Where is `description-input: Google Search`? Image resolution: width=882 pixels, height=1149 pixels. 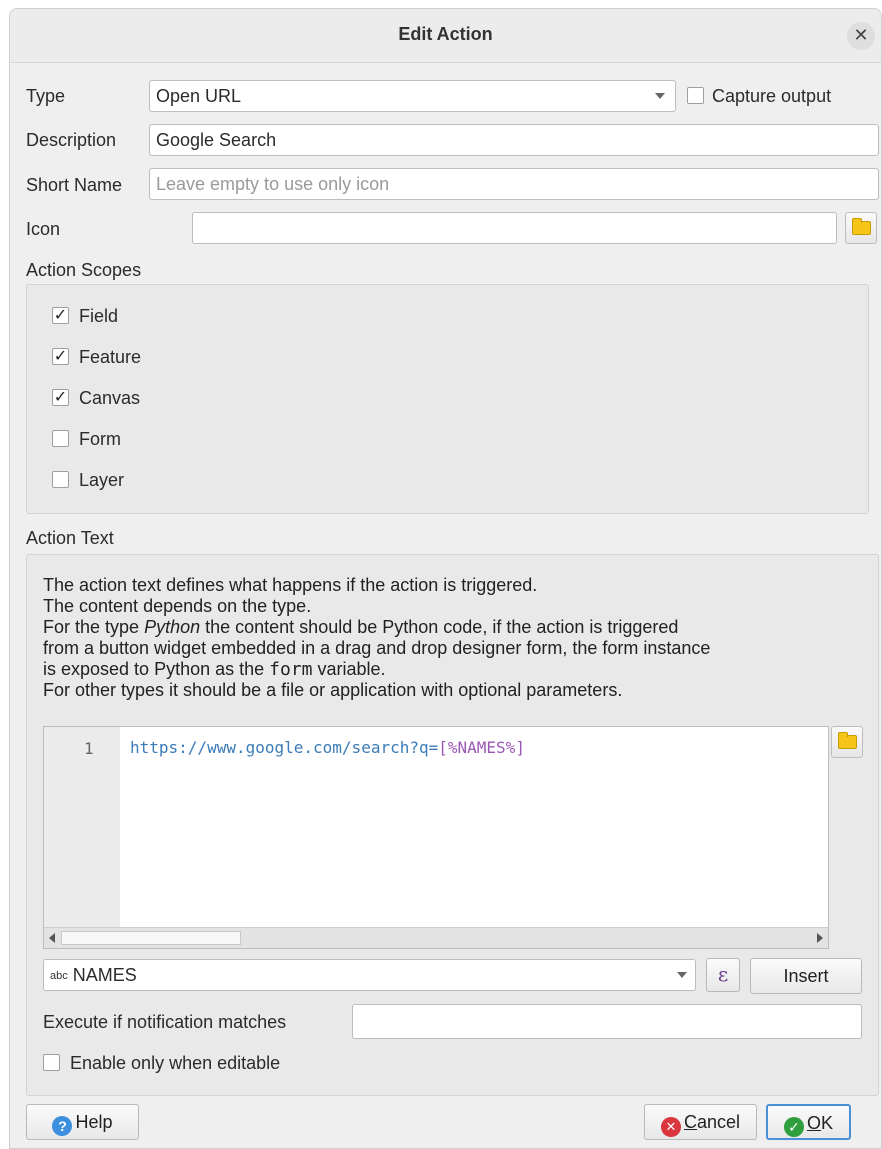 description-input: Google Search is located at coordinates (514, 140).